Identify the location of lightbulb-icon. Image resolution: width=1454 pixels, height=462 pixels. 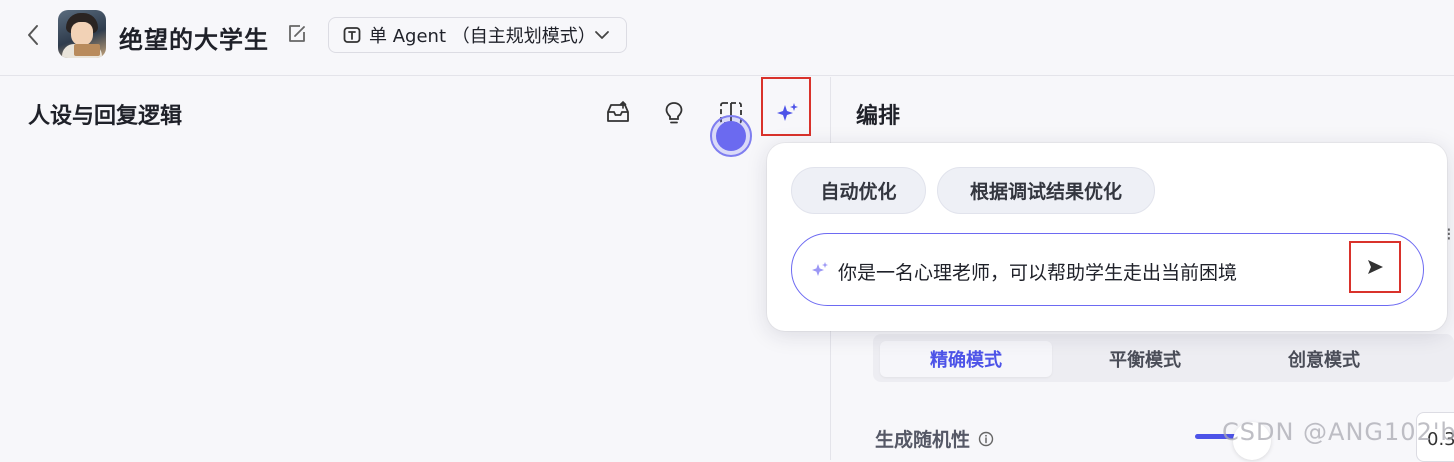
(674, 113).